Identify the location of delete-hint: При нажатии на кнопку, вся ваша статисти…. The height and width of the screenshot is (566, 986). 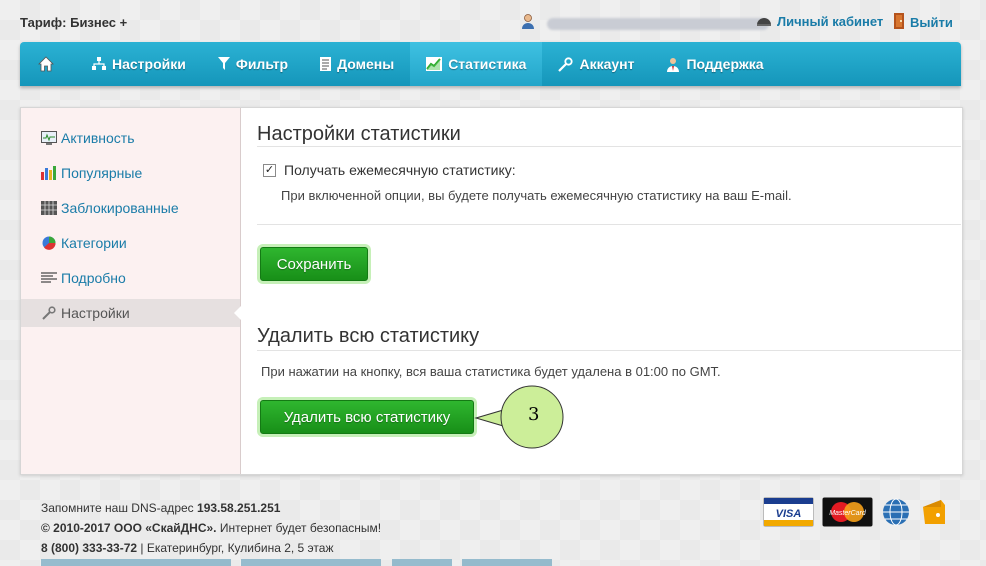
(491, 371).